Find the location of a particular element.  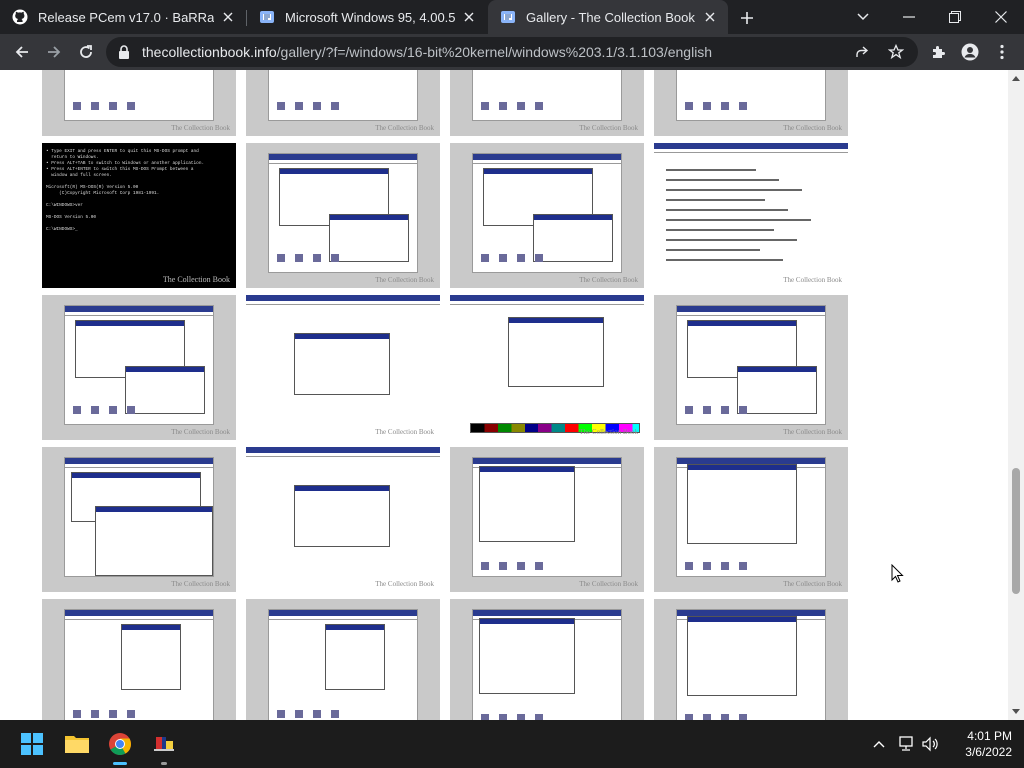

tab-search-button is located at coordinates (863, 17).